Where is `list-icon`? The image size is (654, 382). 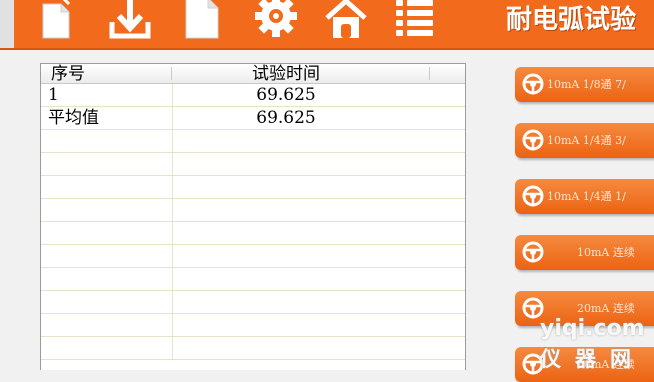
list-icon is located at coordinates (415, 20).